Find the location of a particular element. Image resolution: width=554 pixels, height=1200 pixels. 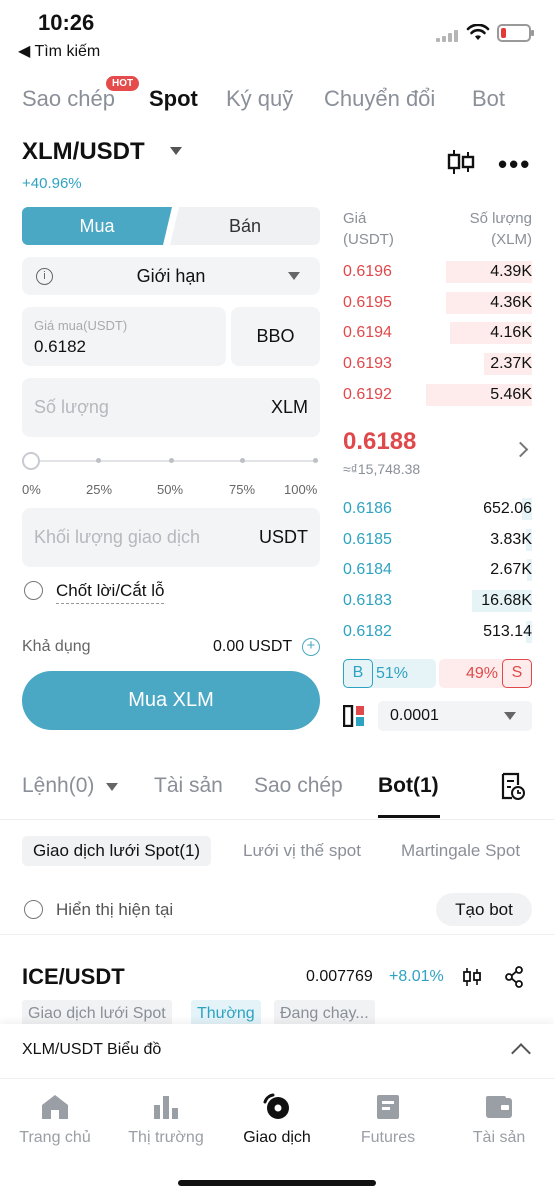

nav-home: Trang chủ is located at coordinates (55, 1120).